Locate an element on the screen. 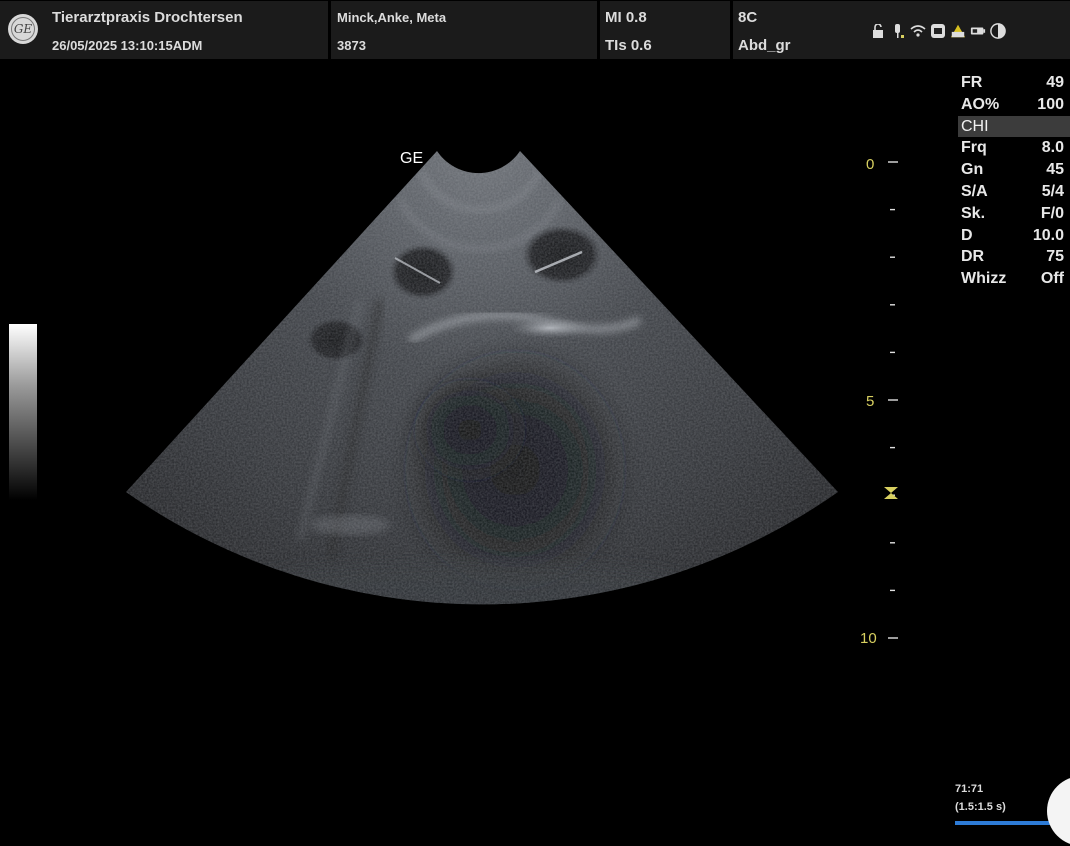 This screenshot has width=1070, height=846. exam-preset: Abd_gr is located at coordinates (764, 45).